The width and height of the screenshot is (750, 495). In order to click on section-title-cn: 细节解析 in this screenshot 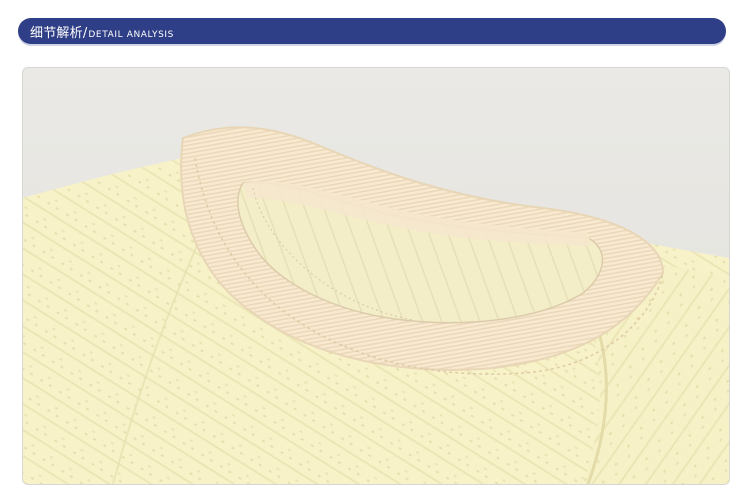, I will do `click(56, 33)`.